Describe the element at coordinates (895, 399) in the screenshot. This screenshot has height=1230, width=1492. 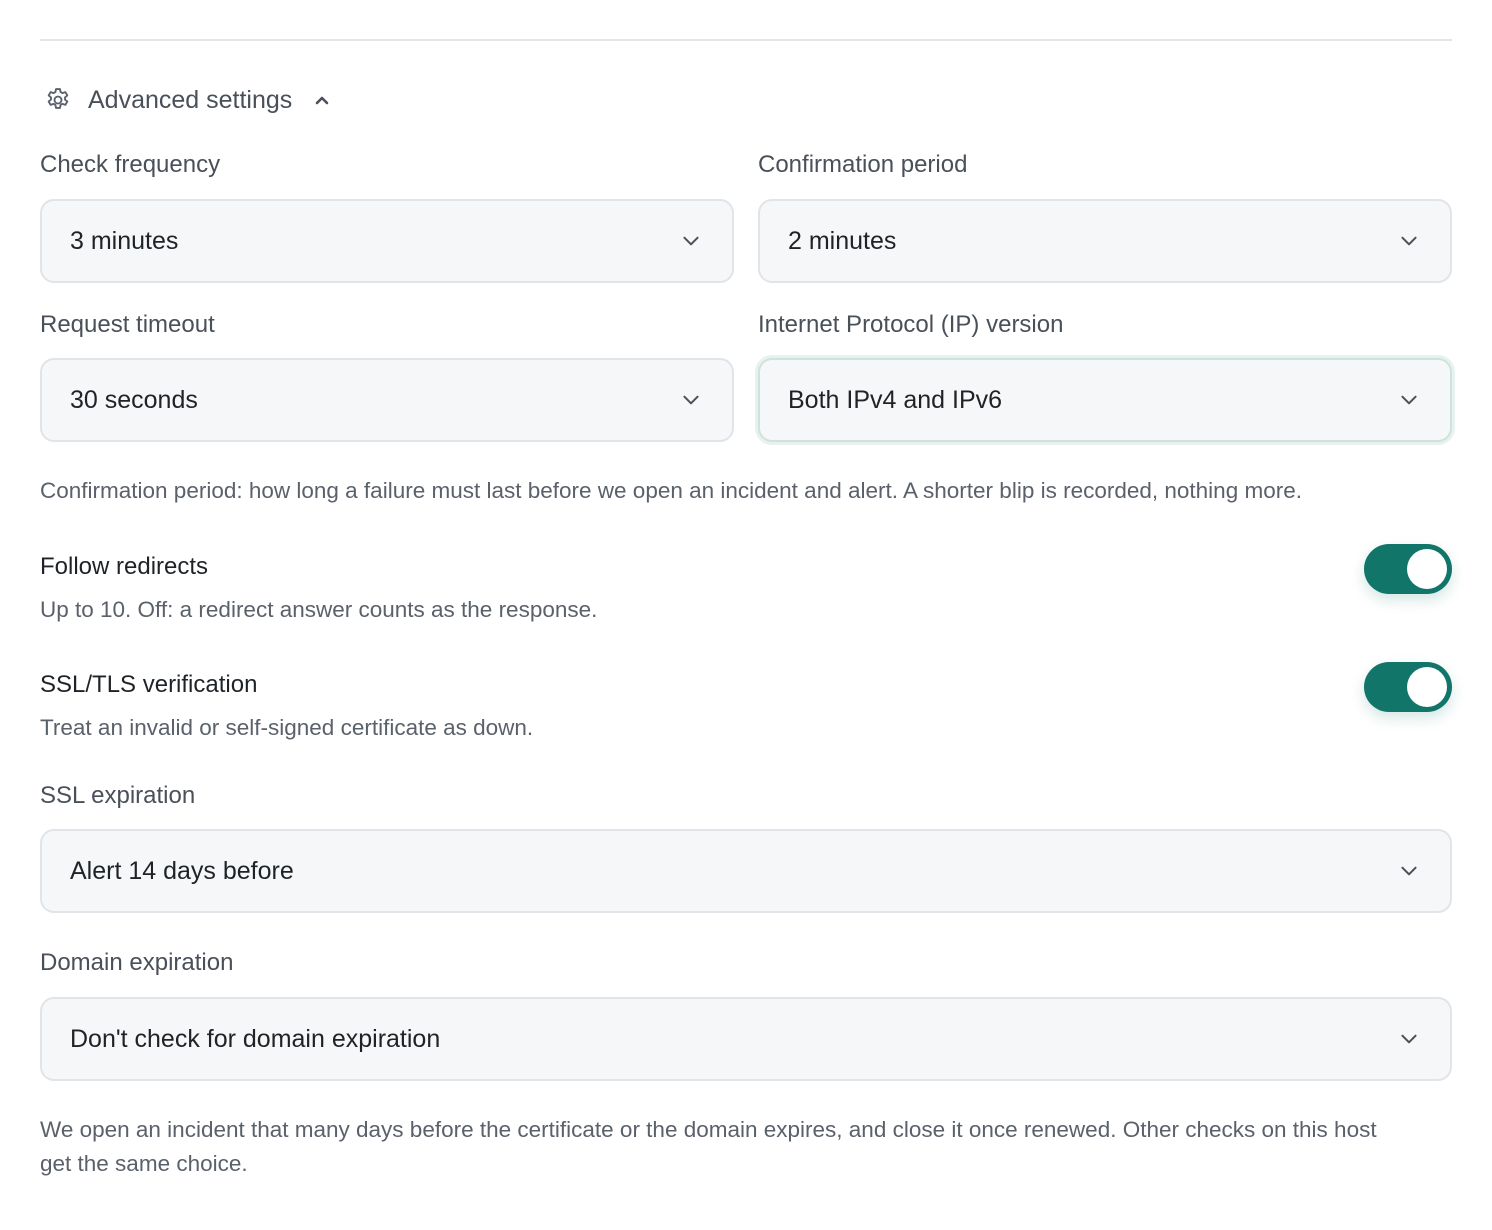
I see `ip-version-value: Both IPv4 and IPv6` at that location.